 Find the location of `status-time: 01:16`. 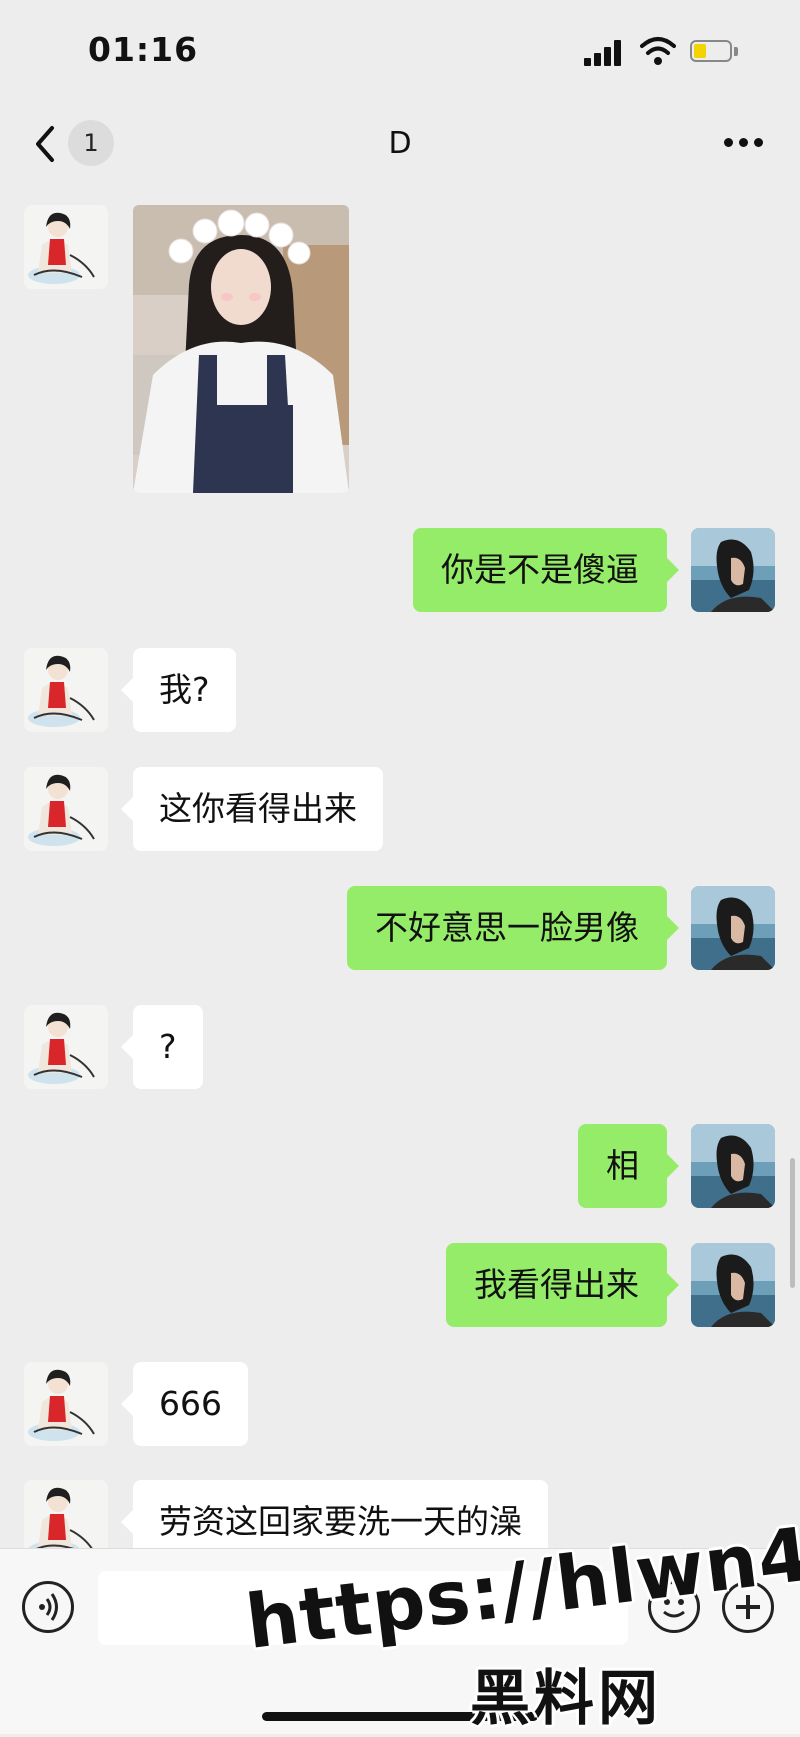

status-time: 01:16 is located at coordinates (143, 49).